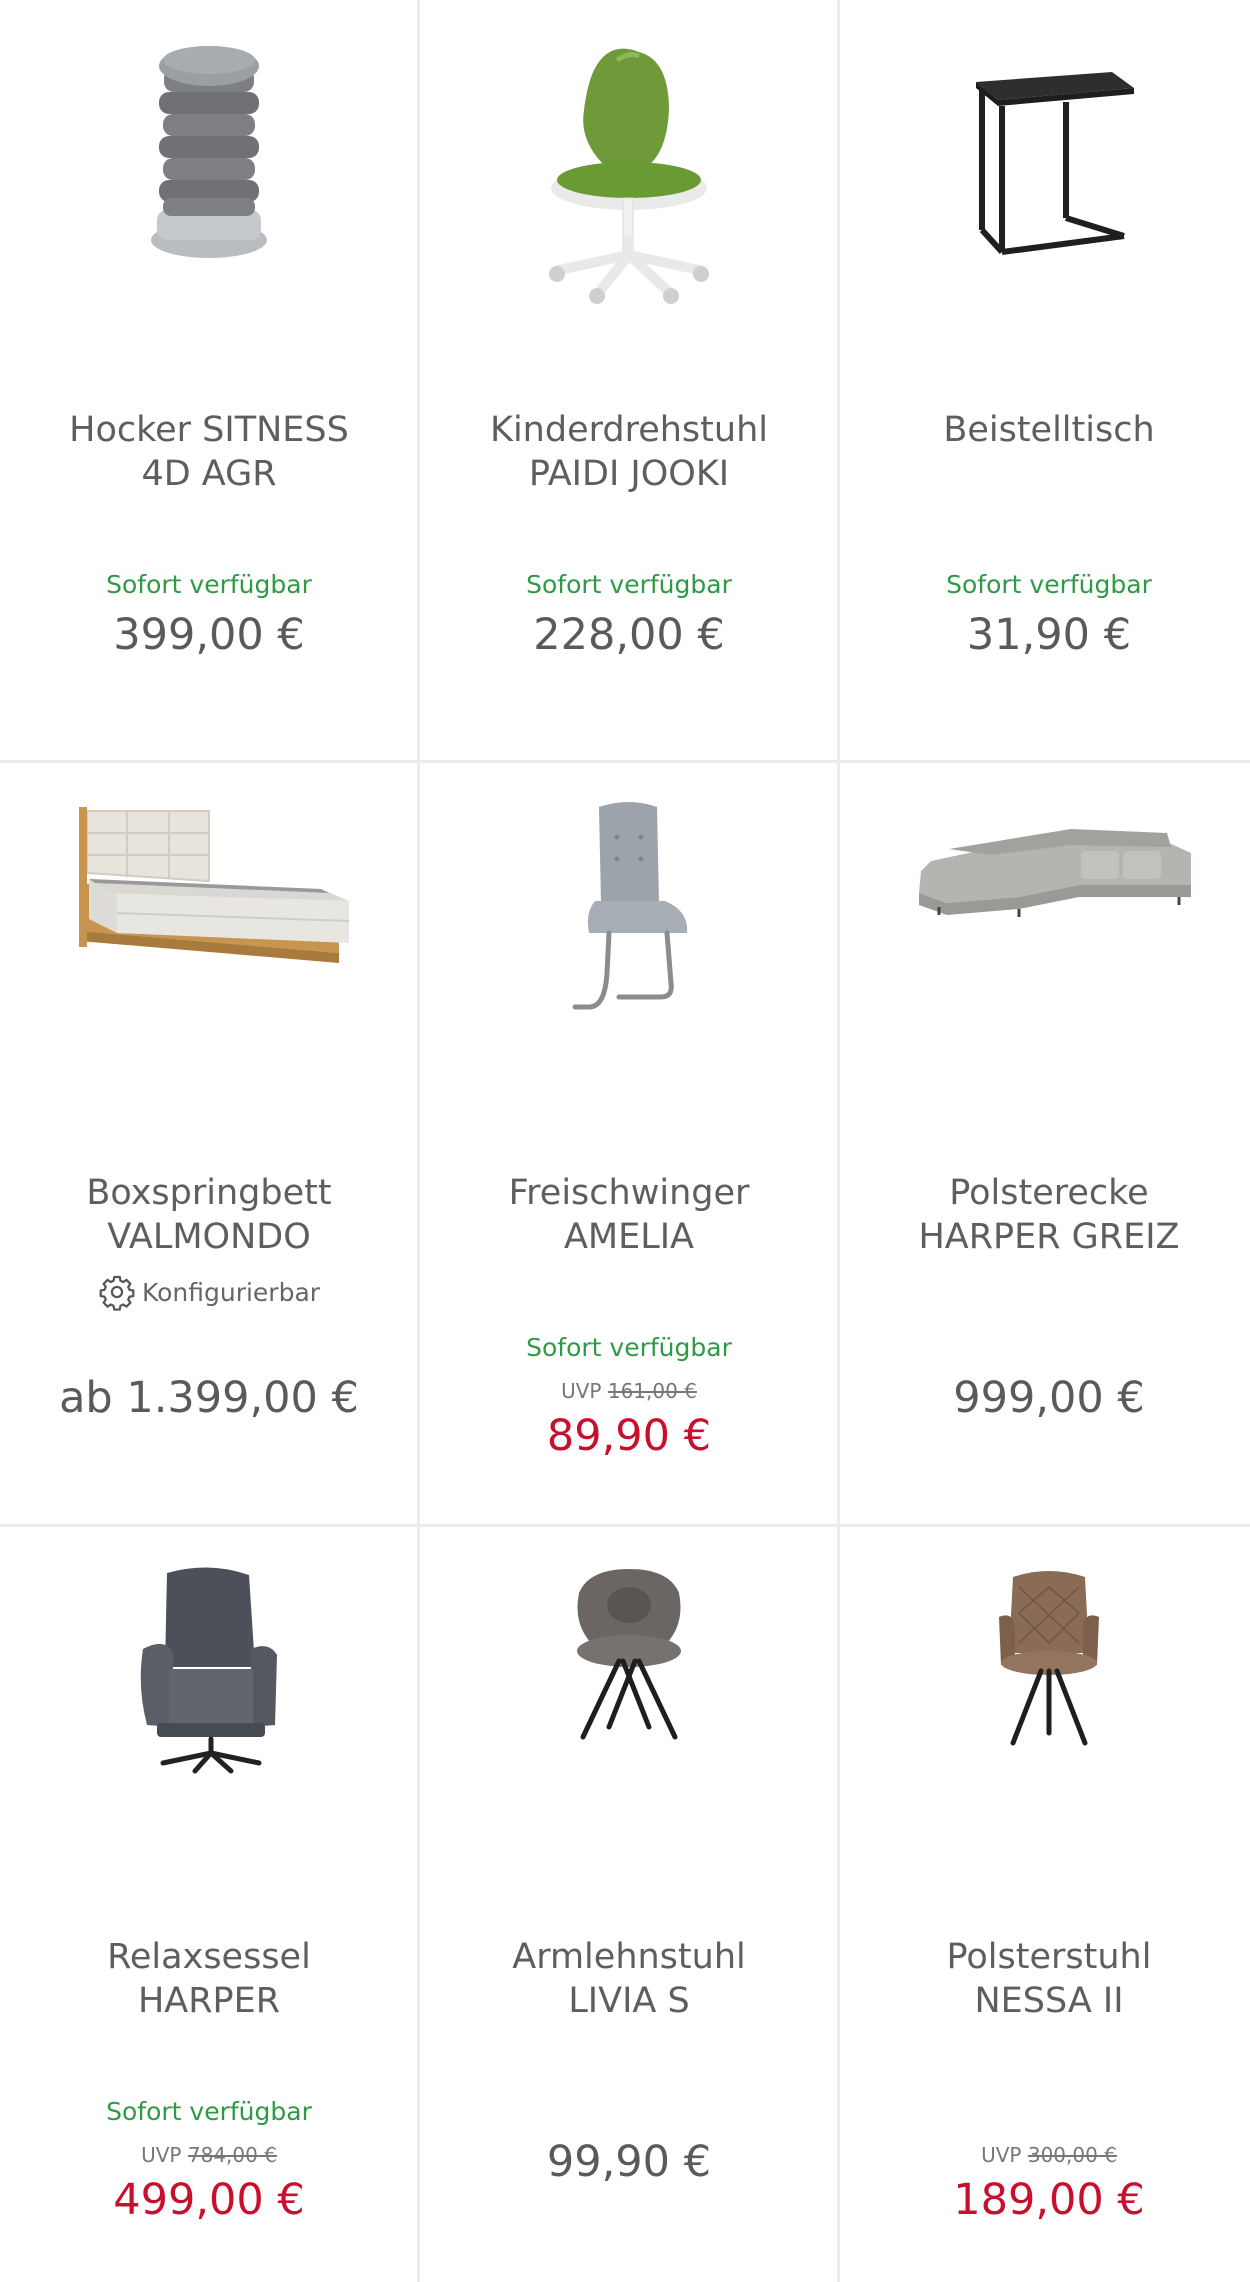 The image size is (1250, 2282). What do you see at coordinates (629, 452) in the screenshot?
I see `product-title: Kinderdrehstuhl PAIDI JOOKI` at bounding box center [629, 452].